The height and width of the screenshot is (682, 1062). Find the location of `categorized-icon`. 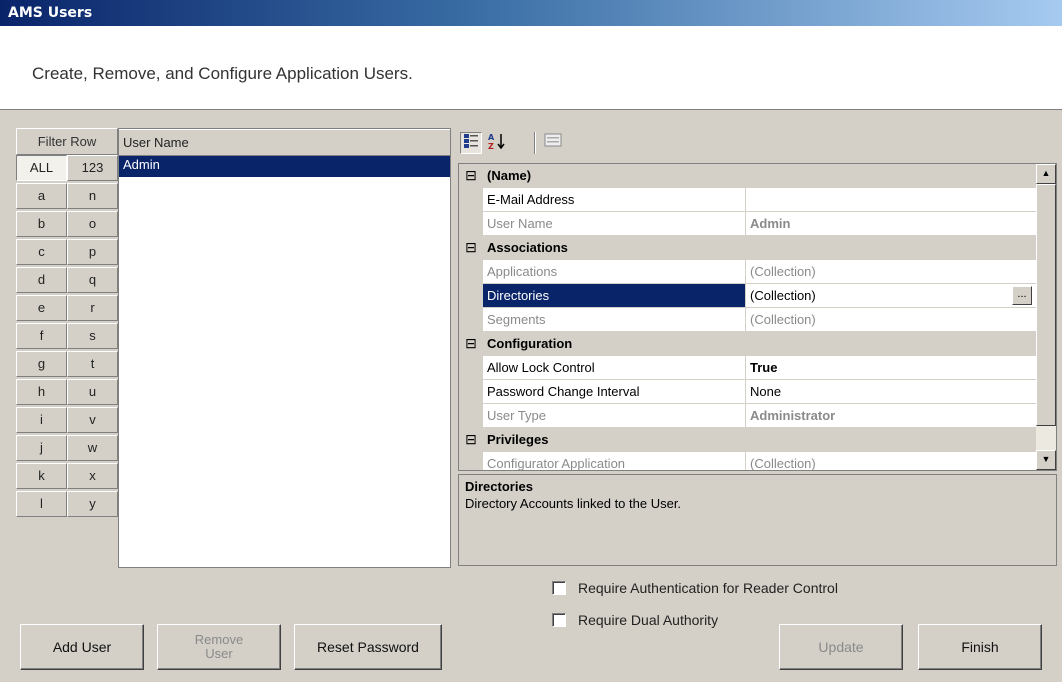

categorized-icon is located at coordinates (471, 143).